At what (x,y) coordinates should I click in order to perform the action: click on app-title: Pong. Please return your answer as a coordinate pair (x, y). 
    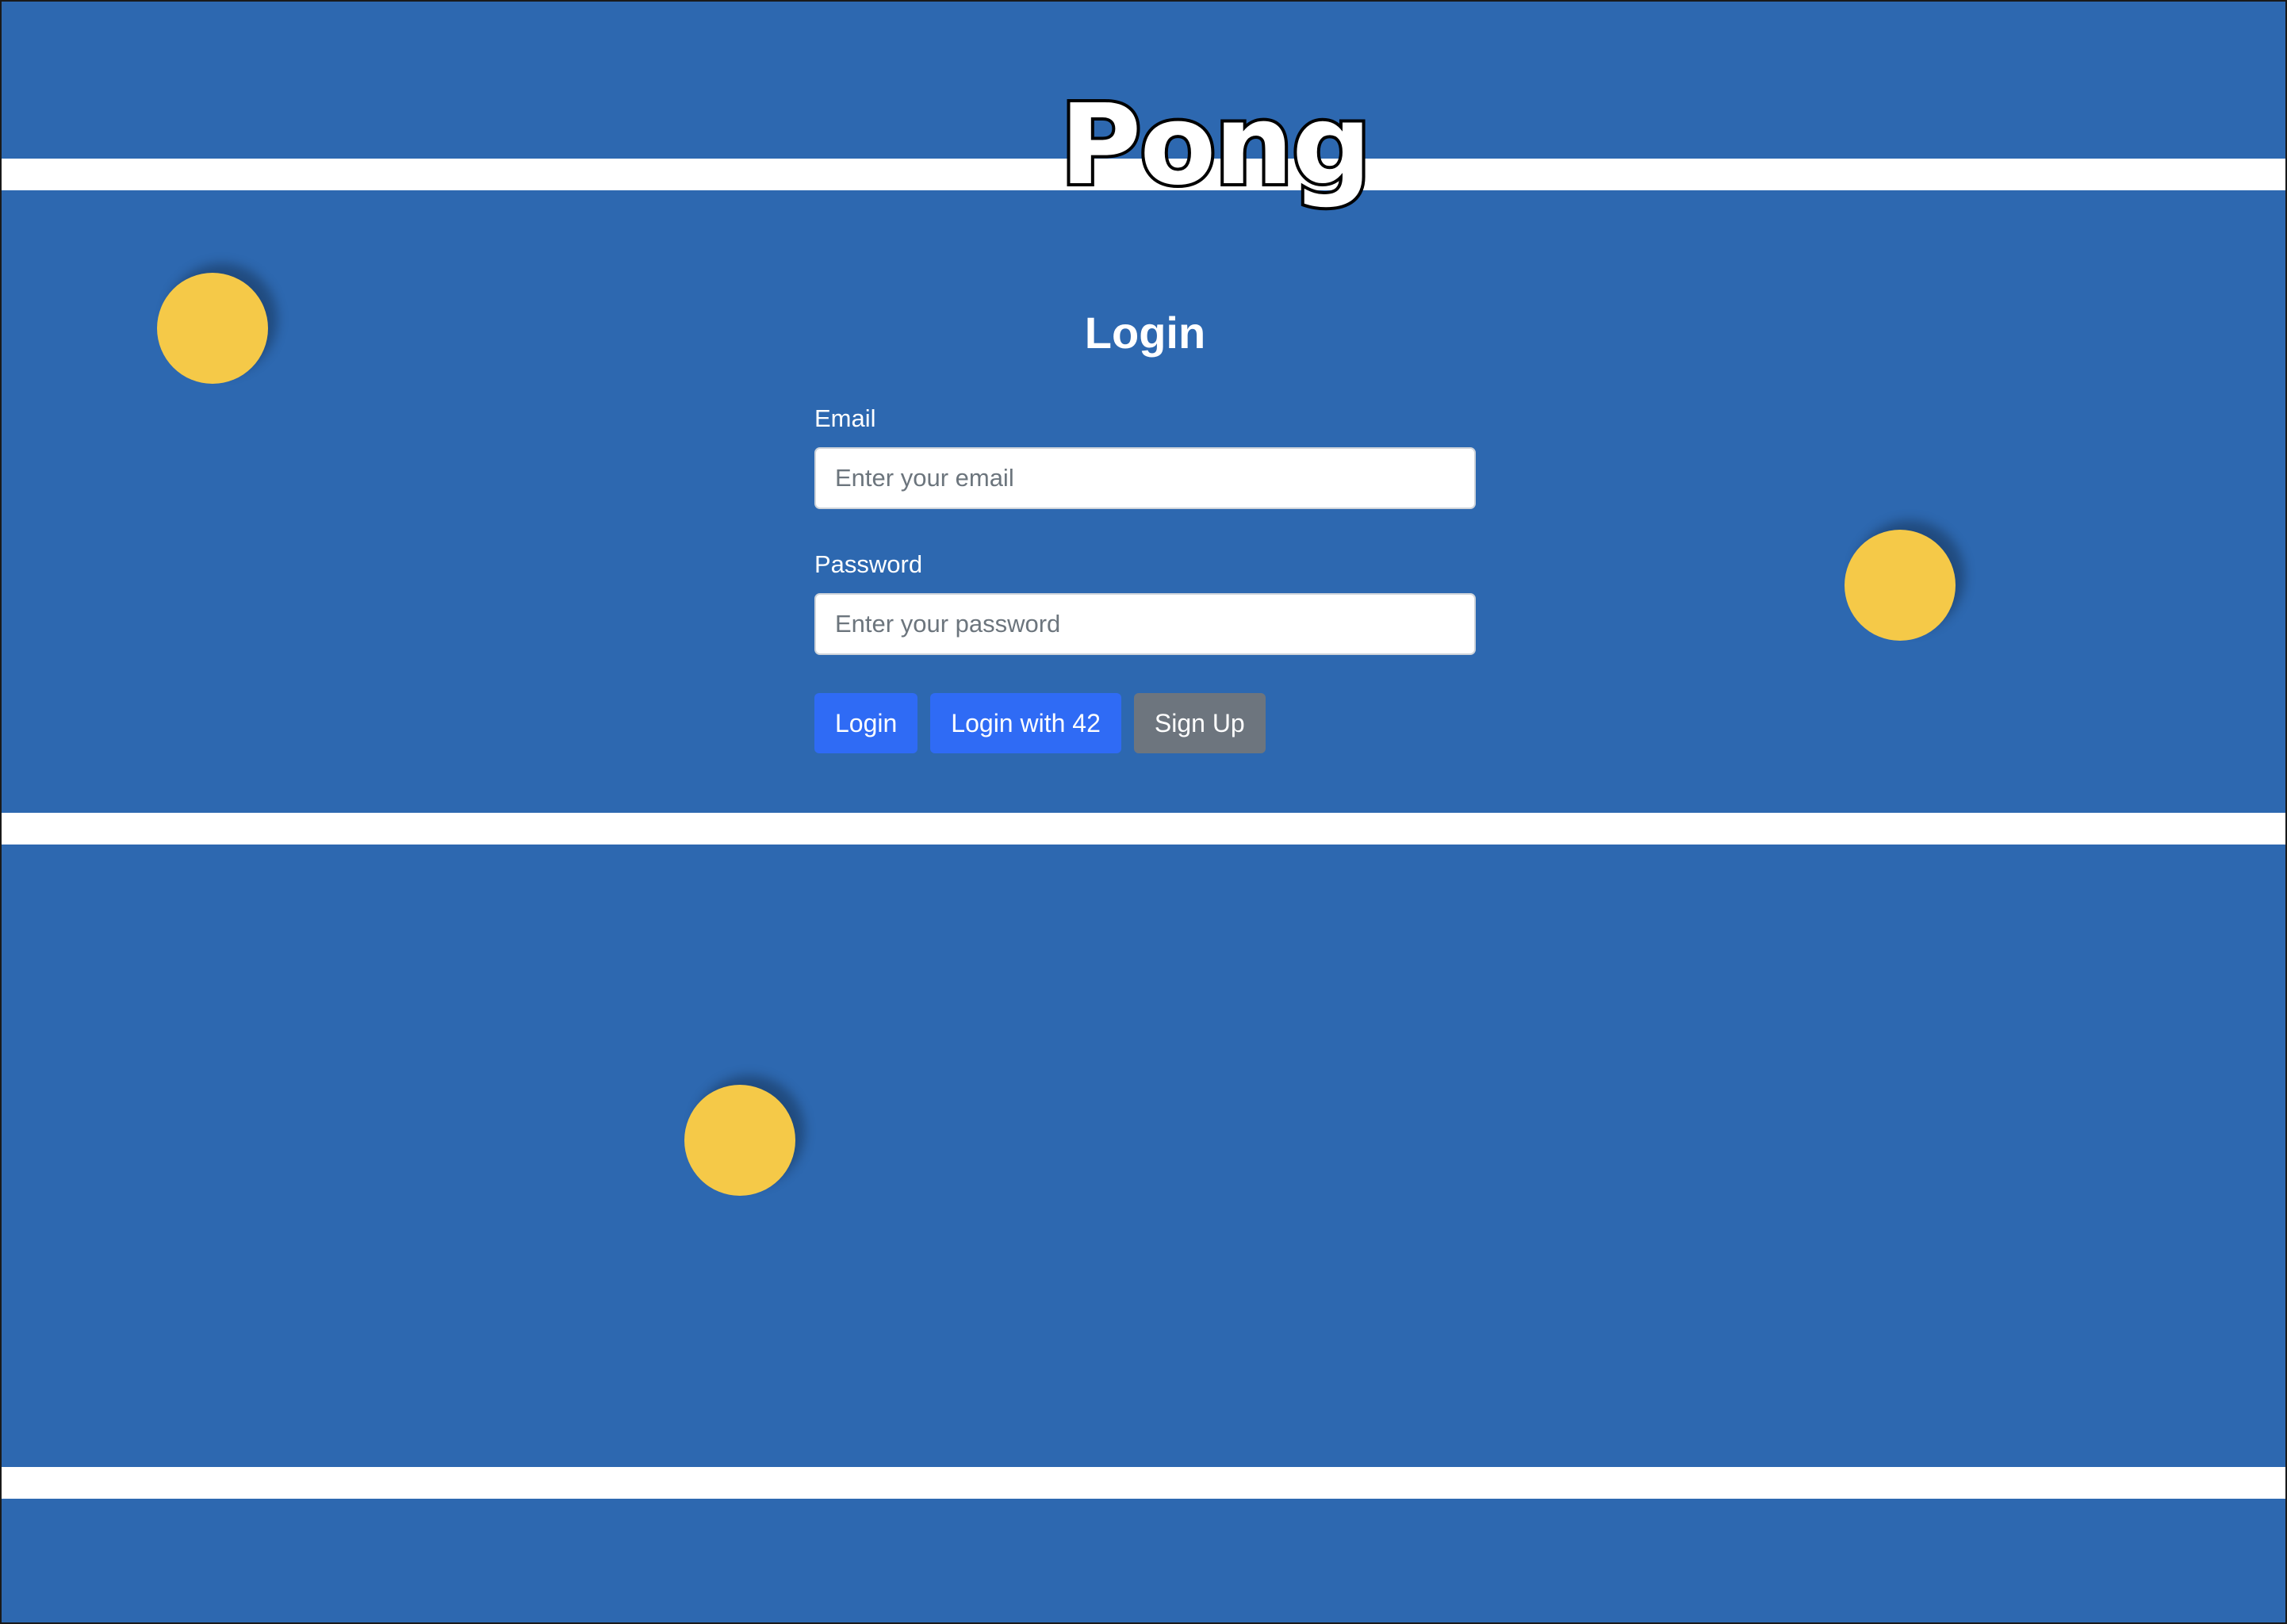
    Looking at the image, I should click on (1216, 146).